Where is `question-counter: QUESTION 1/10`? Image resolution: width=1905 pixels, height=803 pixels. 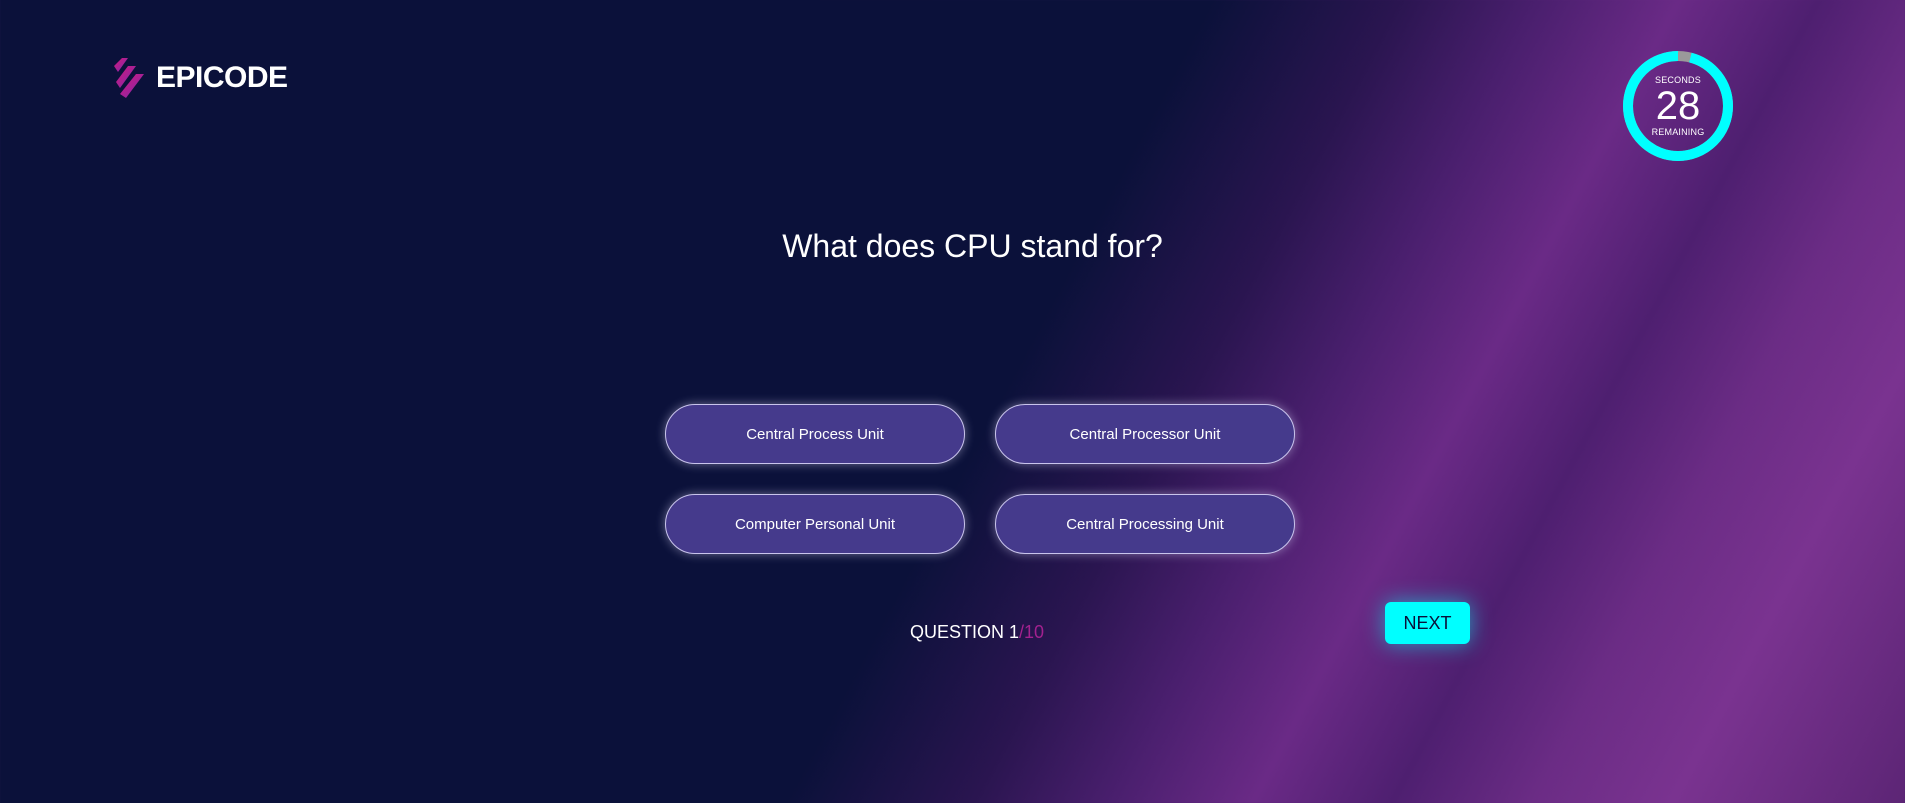 question-counter: QUESTION 1/10 is located at coordinates (977, 632).